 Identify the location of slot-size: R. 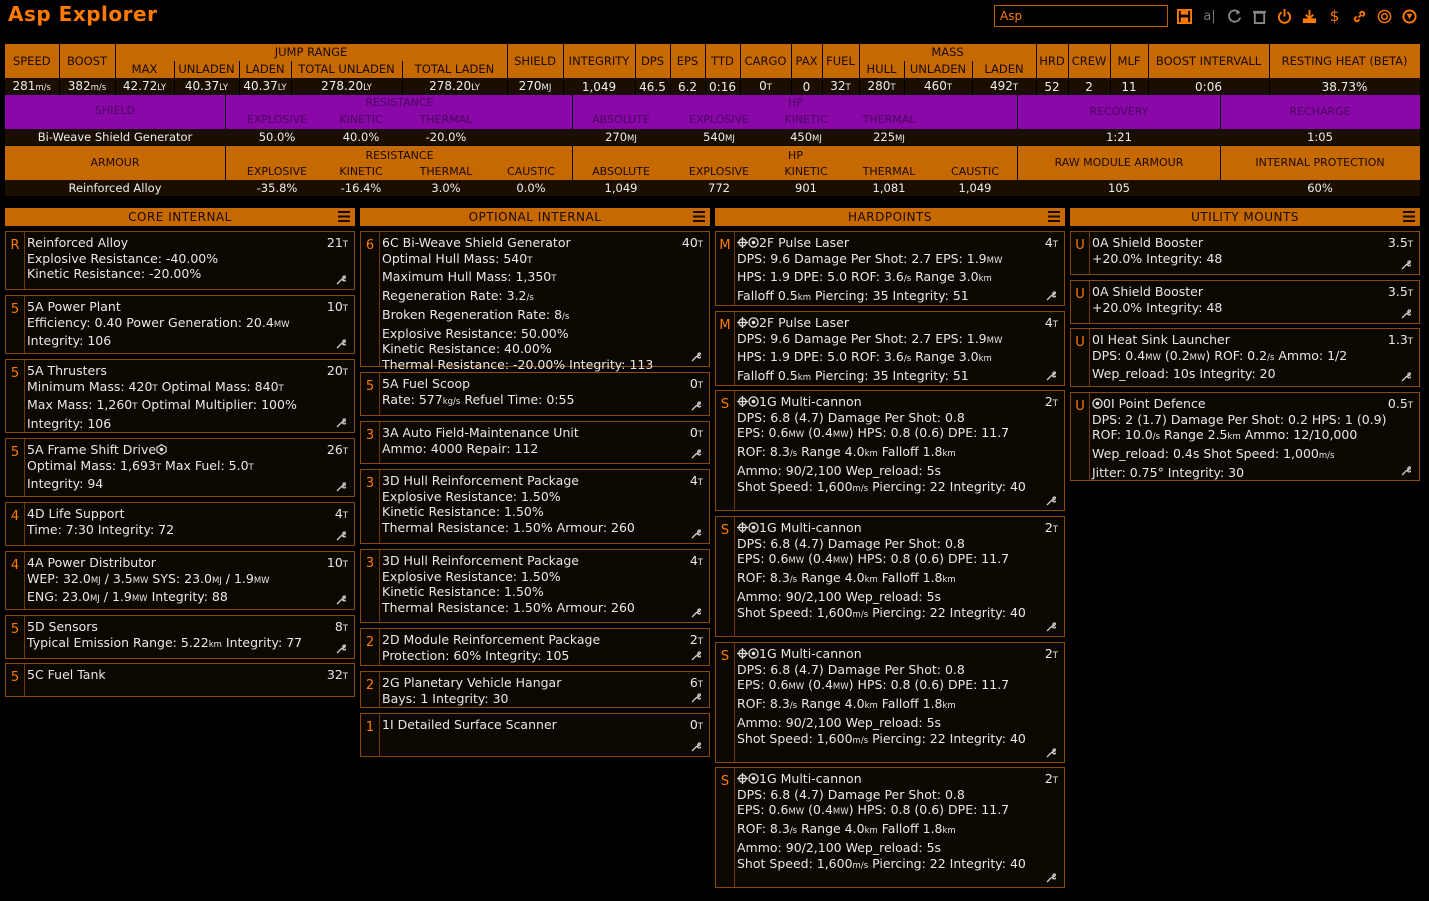
(15, 260).